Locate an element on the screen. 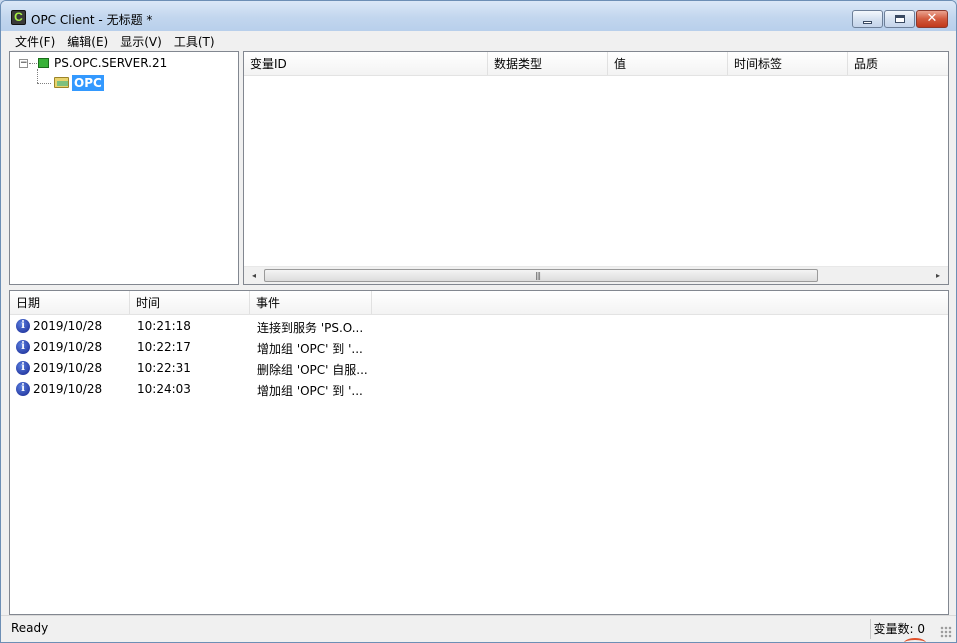  window-controls: ✕ is located at coordinates (899, 19).